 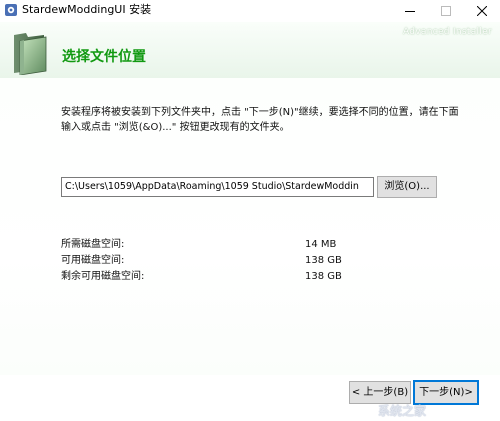 I want to click on page-title: 选择文件位置, so click(x=104, y=57).